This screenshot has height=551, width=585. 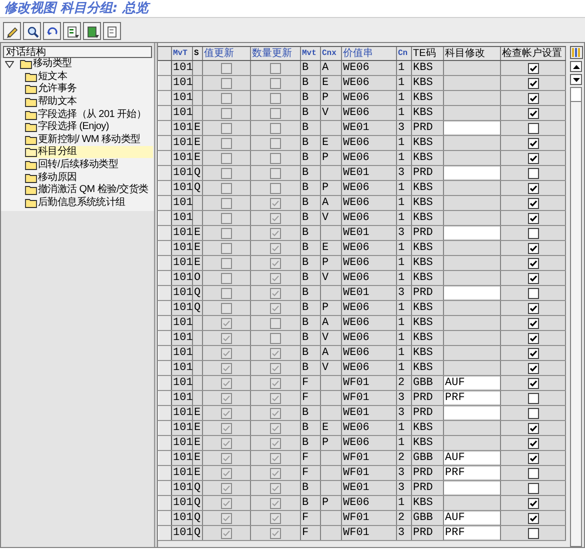 What do you see at coordinates (51, 89) in the screenshot?
I see `tree-item: 允许事务` at bounding box center [51, 89].